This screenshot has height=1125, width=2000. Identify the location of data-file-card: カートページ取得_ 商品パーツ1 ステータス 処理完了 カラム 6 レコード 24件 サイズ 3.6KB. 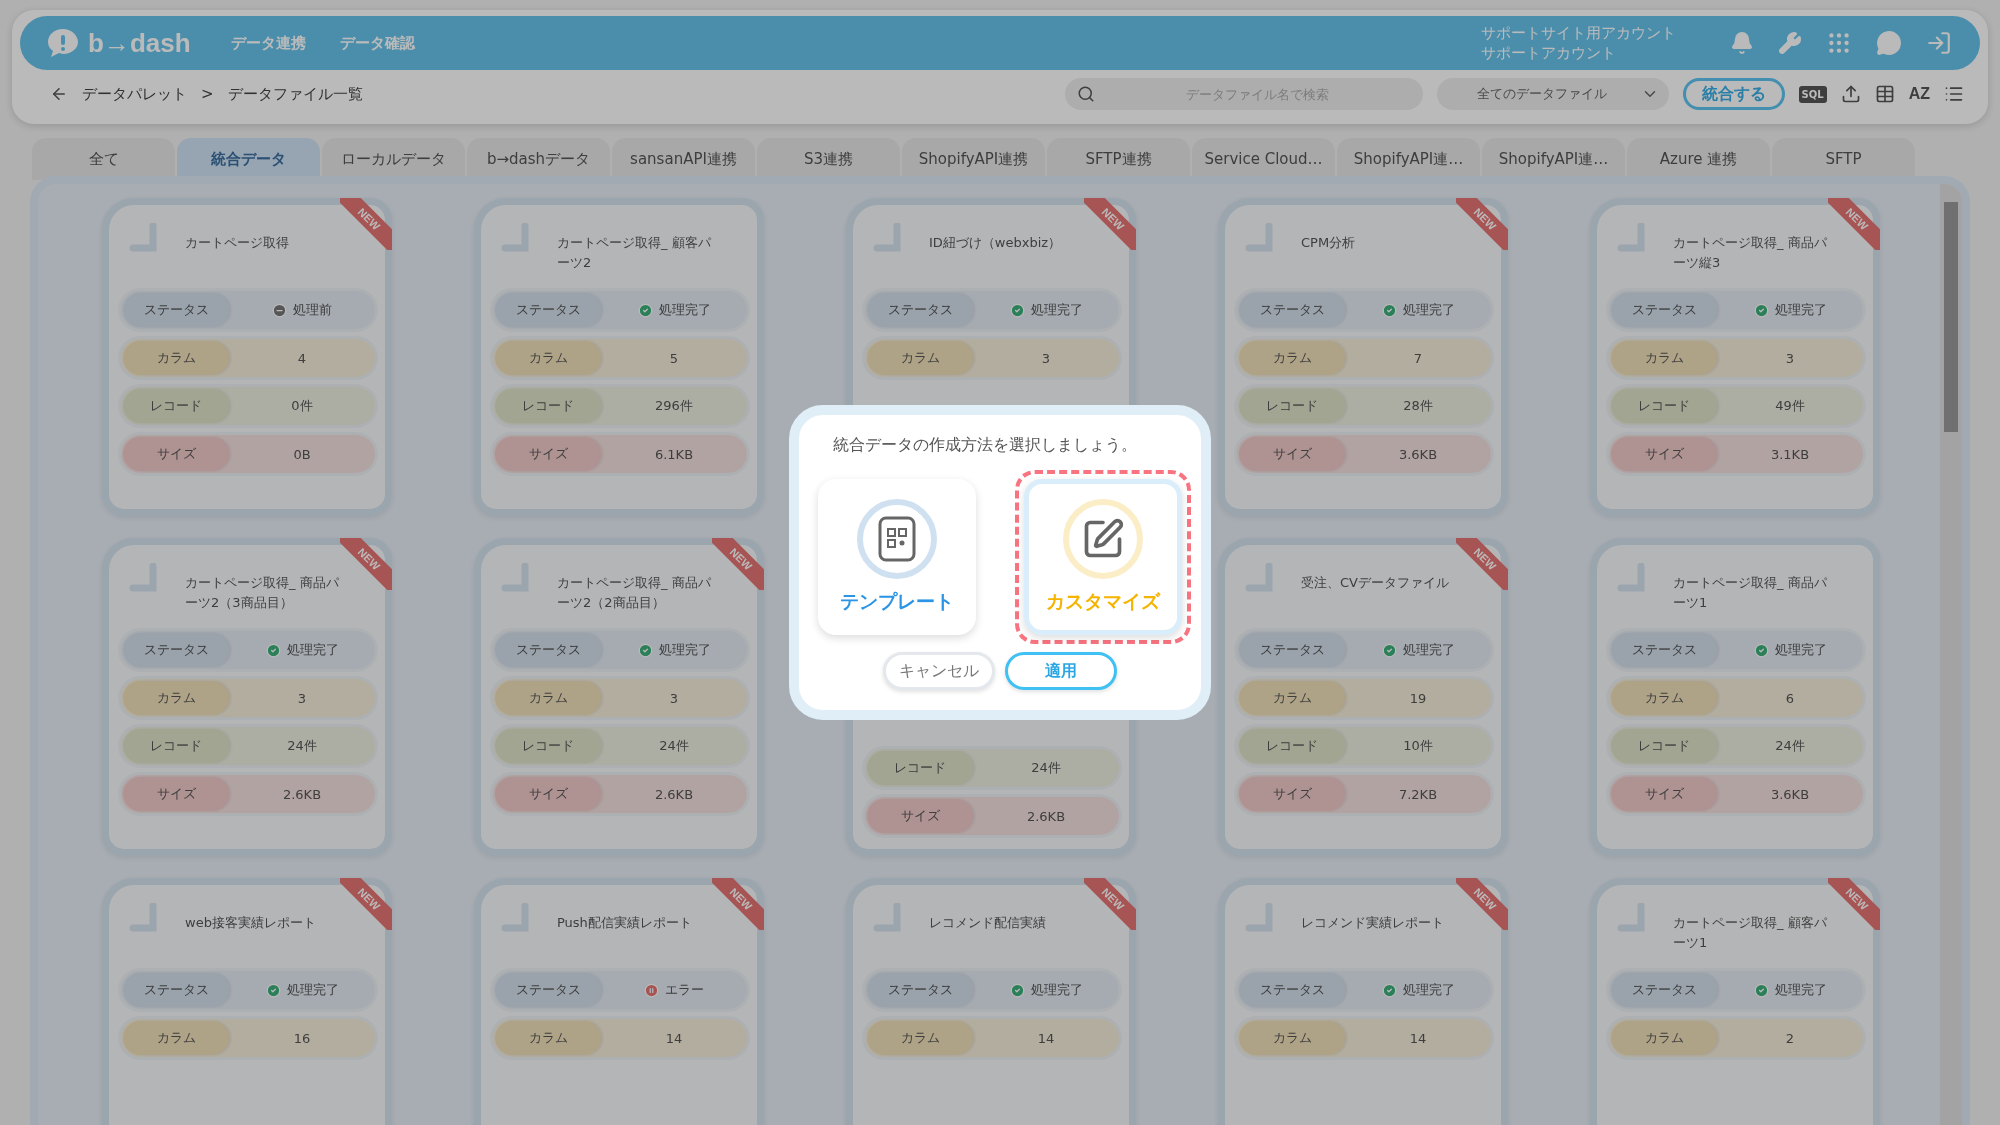
(1735, 697).